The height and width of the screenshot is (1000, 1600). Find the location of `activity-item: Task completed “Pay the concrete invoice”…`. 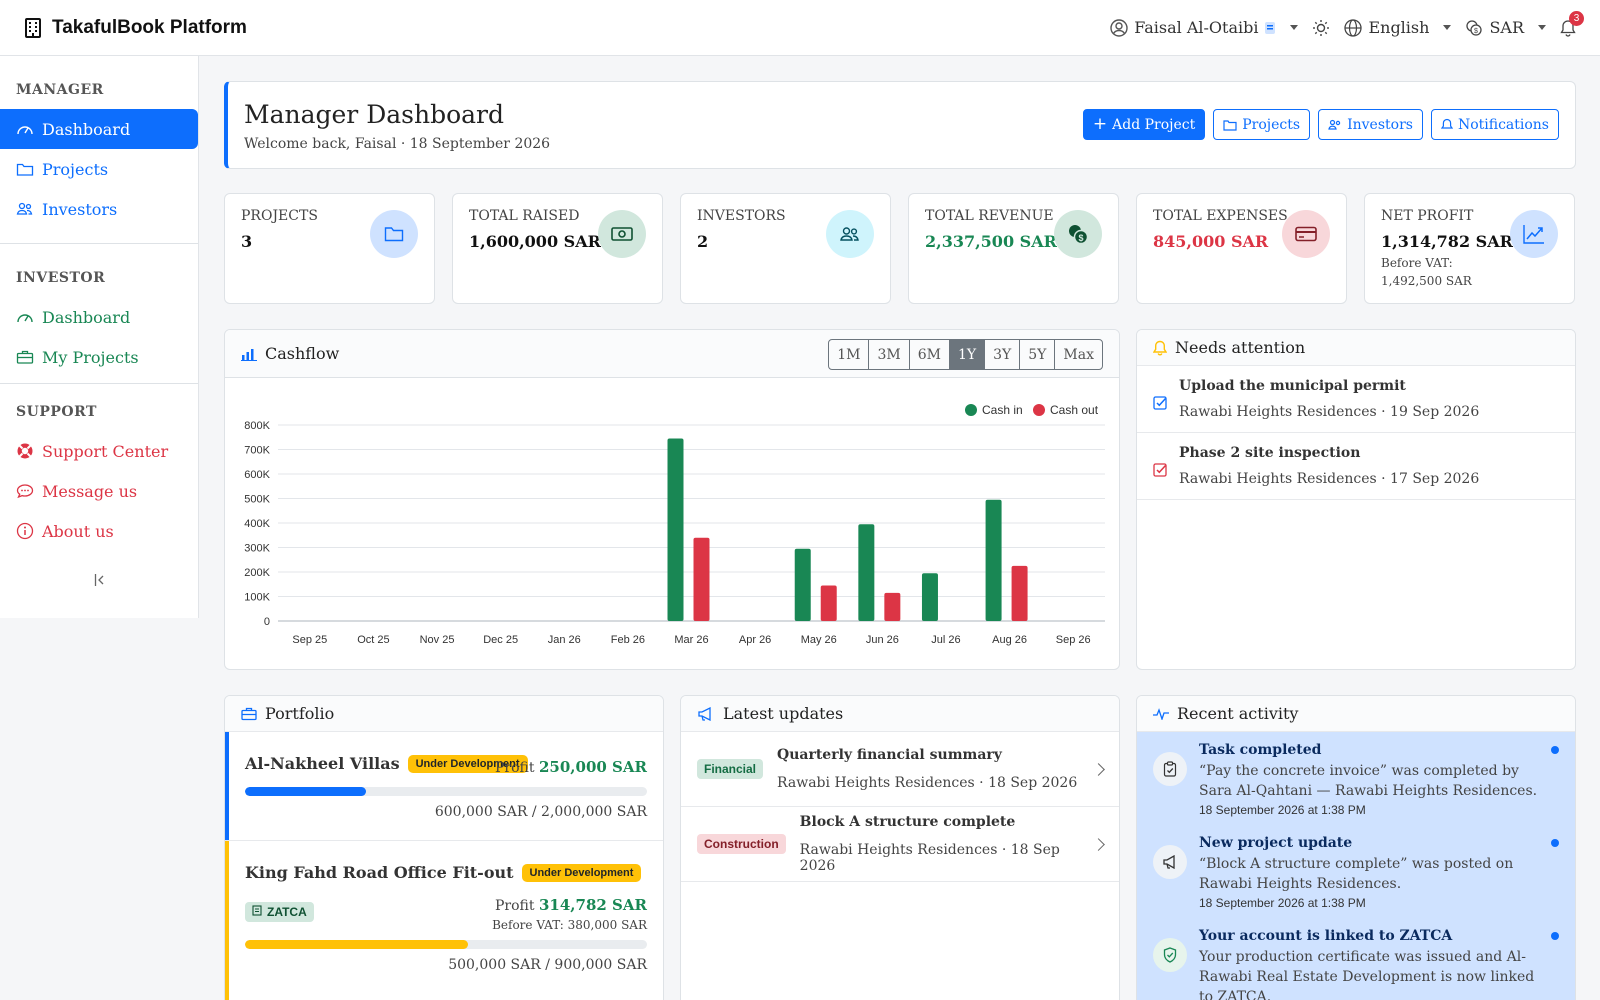

activity-item: Task completed “Pay the concrete invoice”… is located at coordinates (1356, 778).